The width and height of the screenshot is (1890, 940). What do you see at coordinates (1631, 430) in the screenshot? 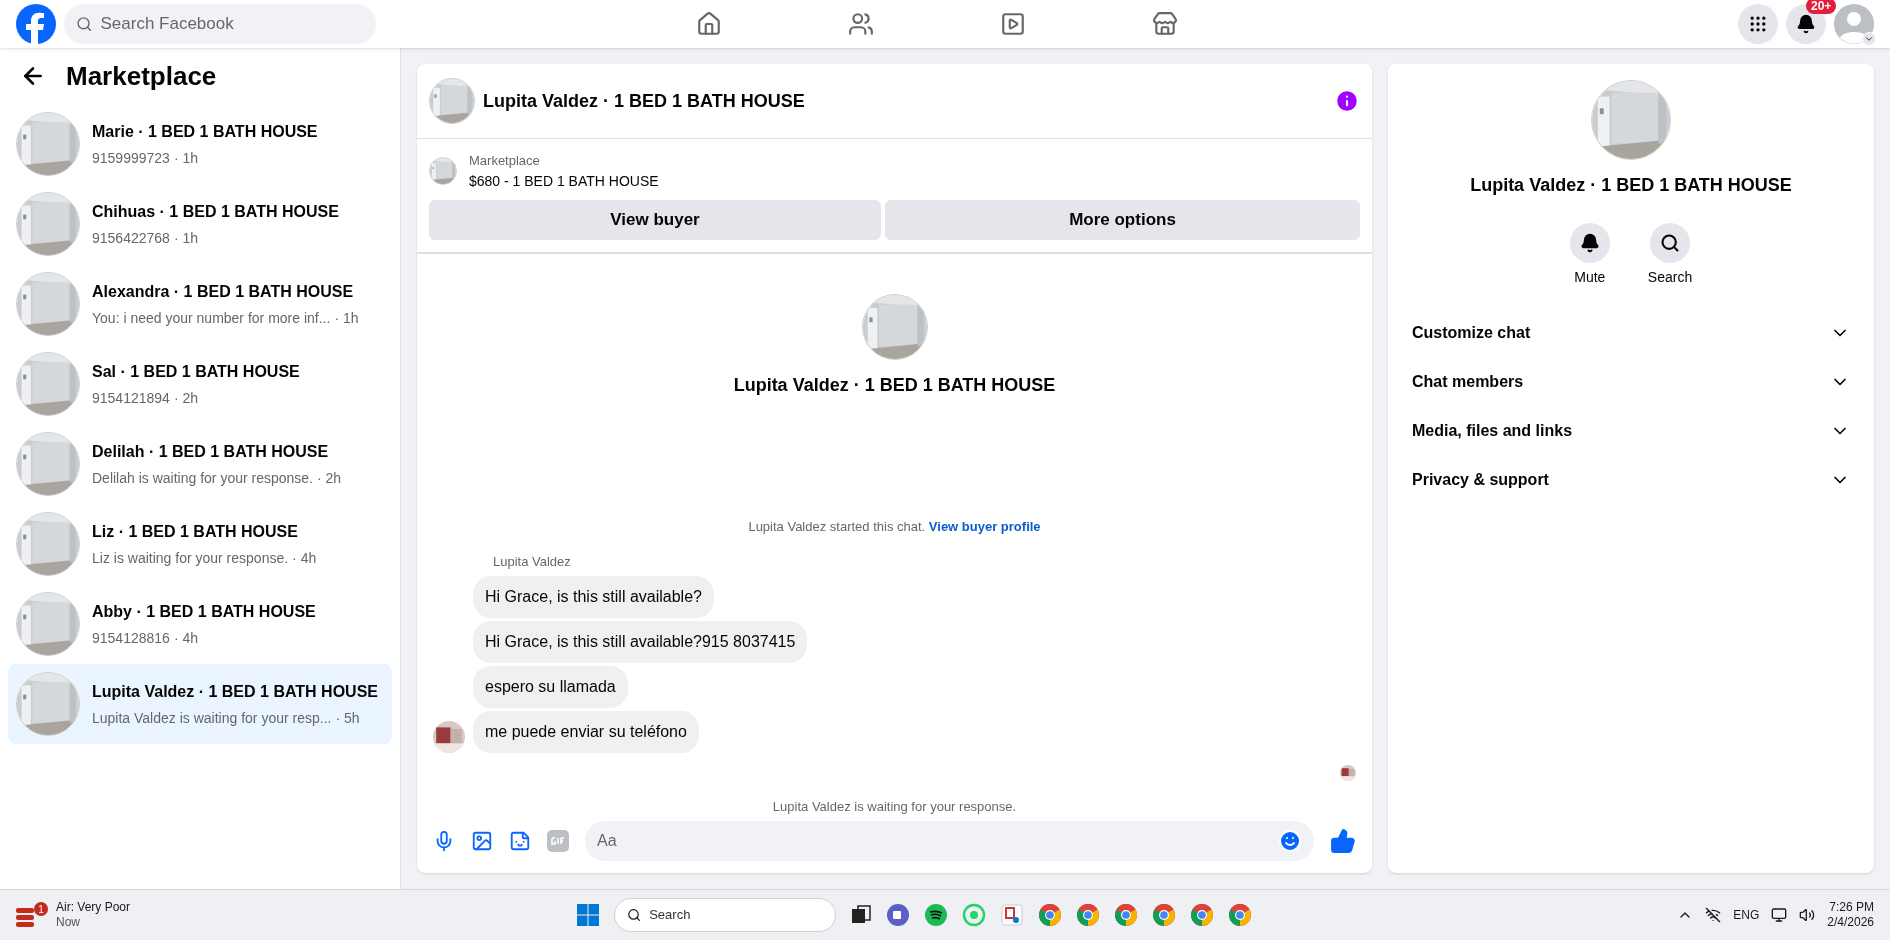
I see `details-section: Media, files and links` at bounding box center [1631, 430].